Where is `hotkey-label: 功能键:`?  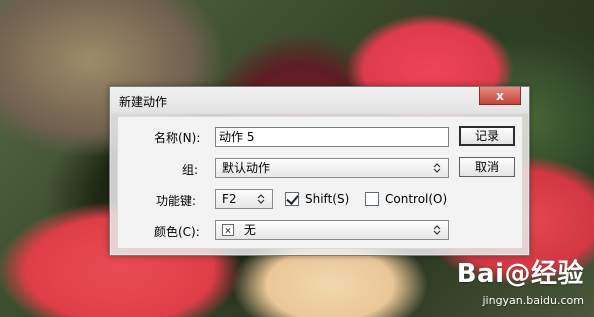
hotkey-label: 功能键: is located at coordinates (176, 201).